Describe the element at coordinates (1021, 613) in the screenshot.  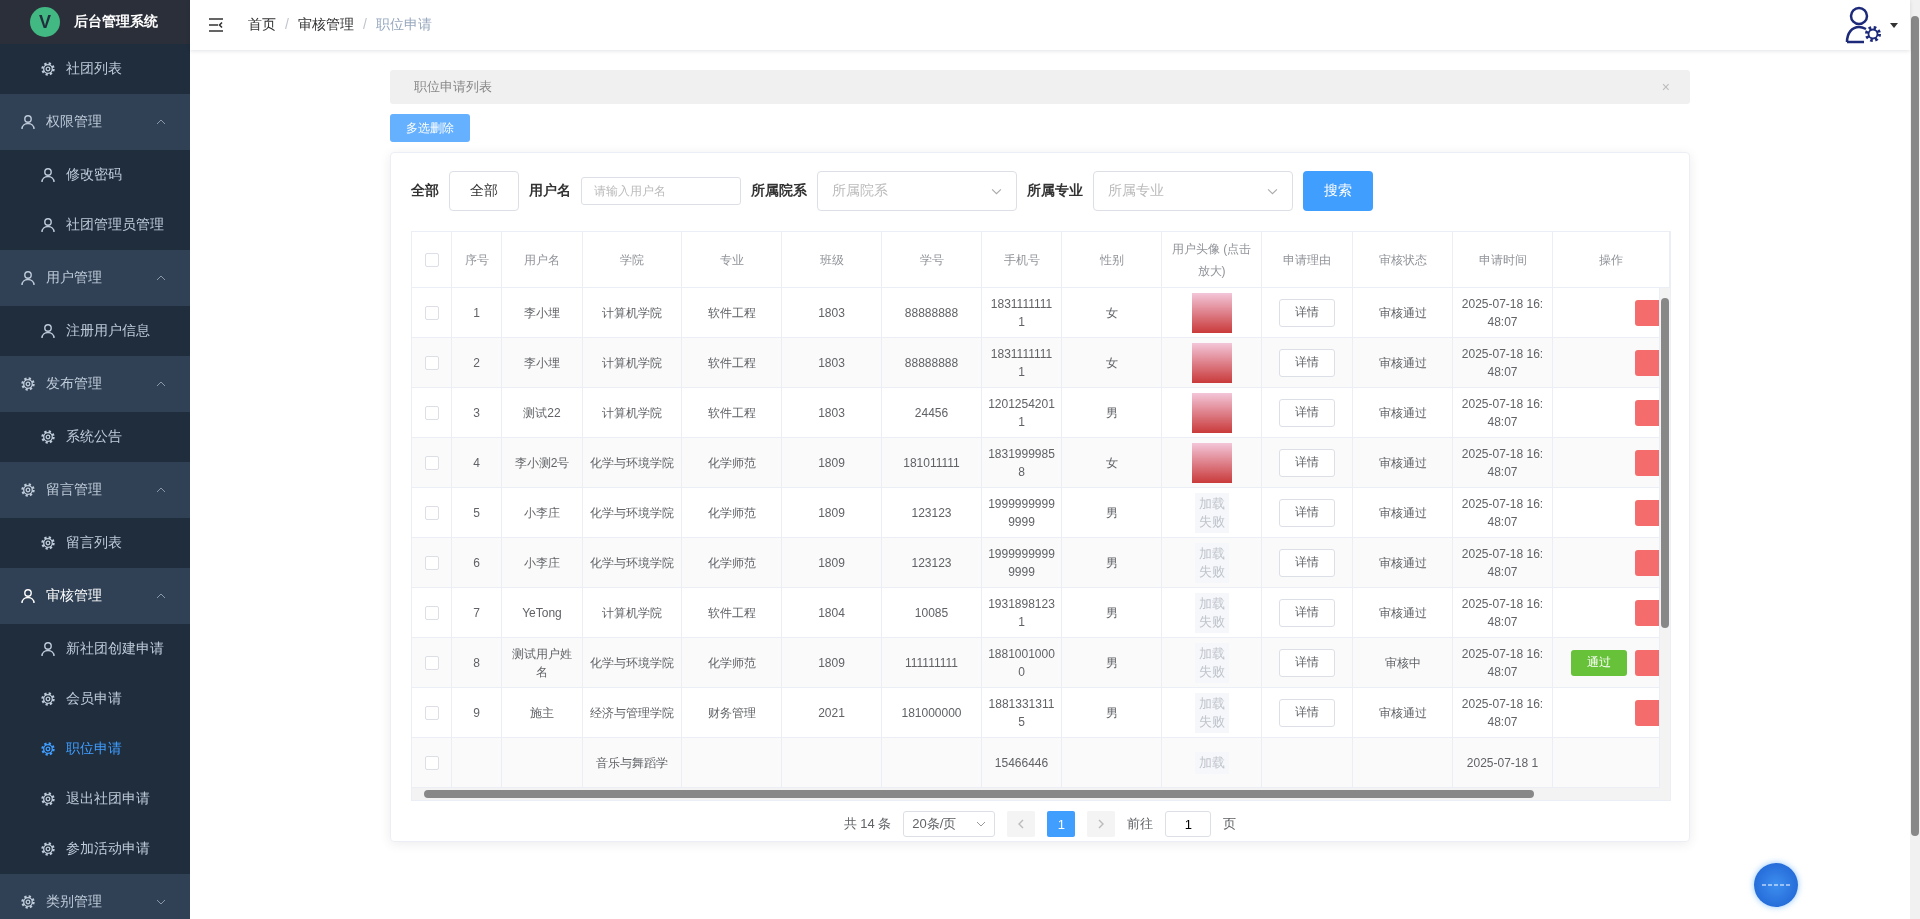
I see `table-cell-text: 19318981231` at that location.